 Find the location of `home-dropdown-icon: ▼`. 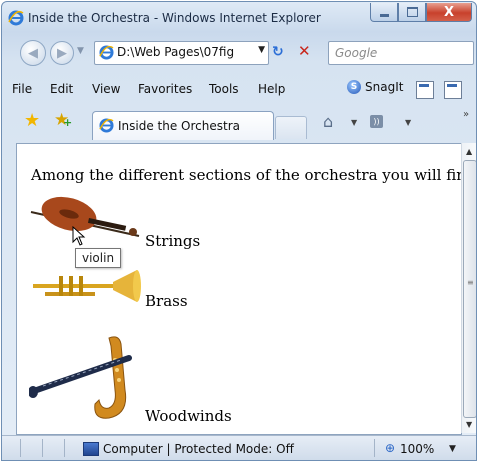

home-dropdown-icon: ▼ is located at coordinates (354, 122).